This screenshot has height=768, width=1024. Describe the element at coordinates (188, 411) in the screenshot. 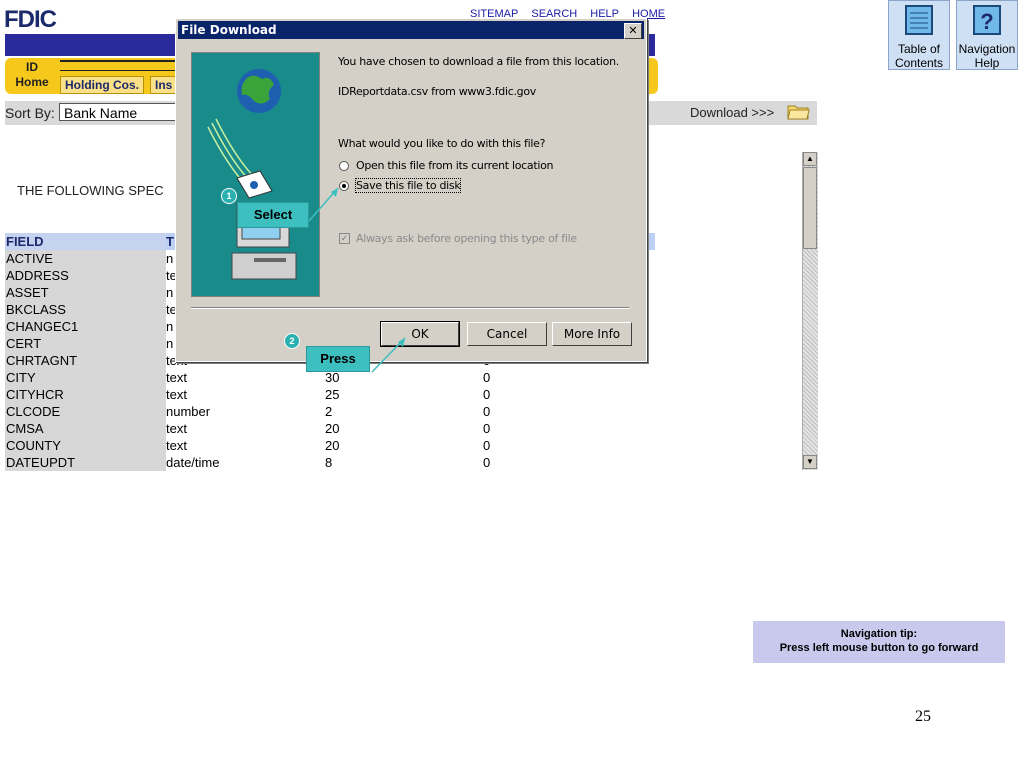

I see `table-cell: number` at that location.